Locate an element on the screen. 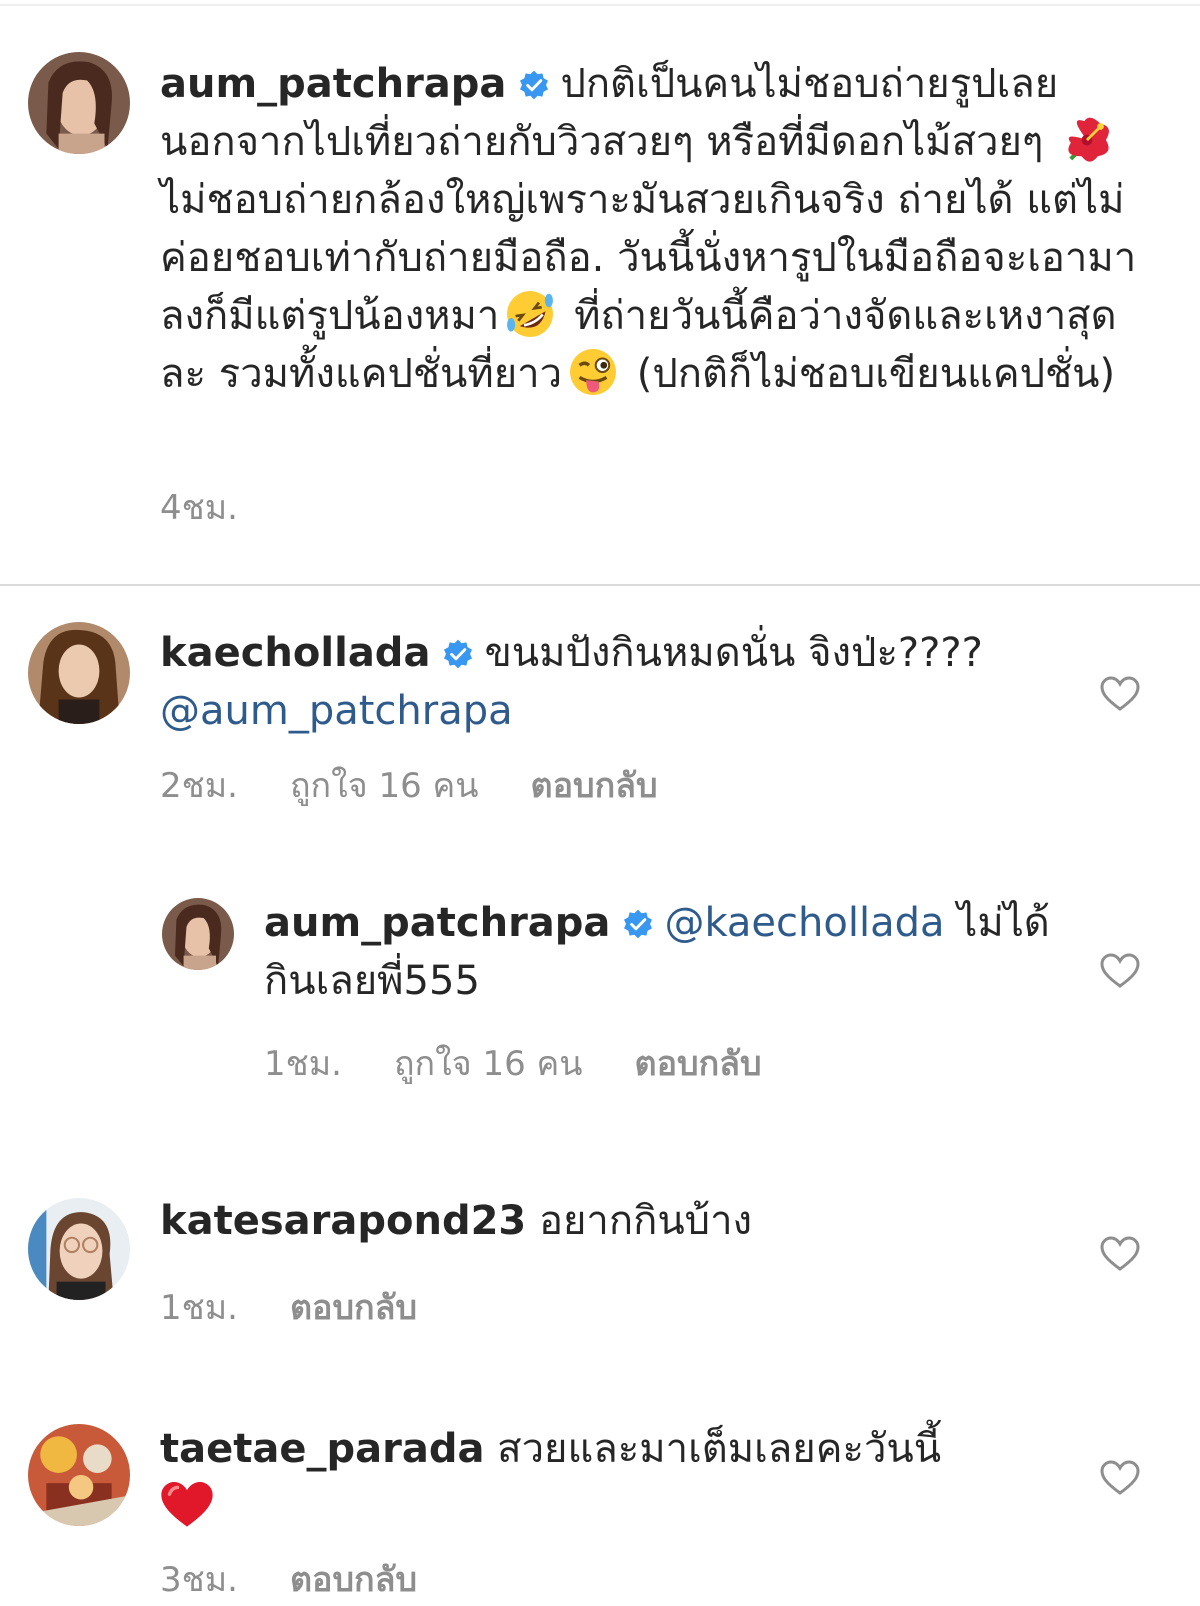  comment-3-username: katesarapond23 is located at coordinates (343, 1221).